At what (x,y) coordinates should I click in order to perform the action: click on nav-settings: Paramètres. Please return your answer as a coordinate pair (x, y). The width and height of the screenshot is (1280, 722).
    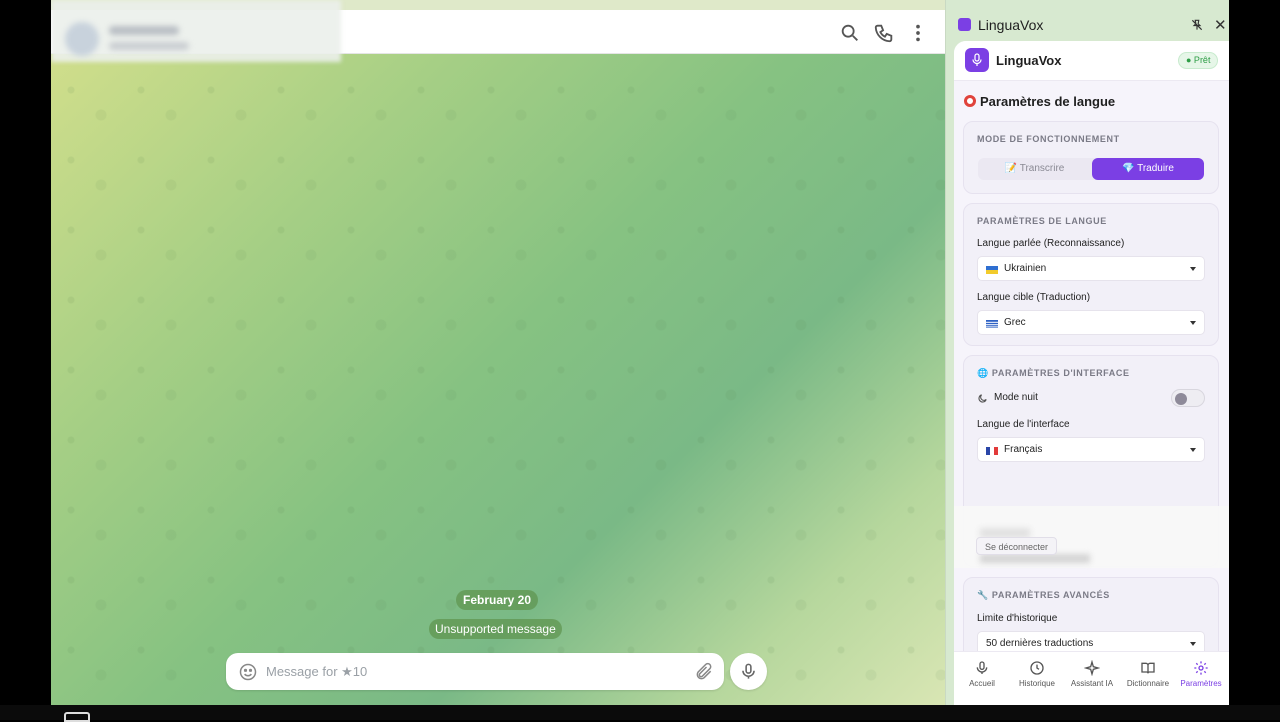
    Looking at the image, I should click on (1201, 674).